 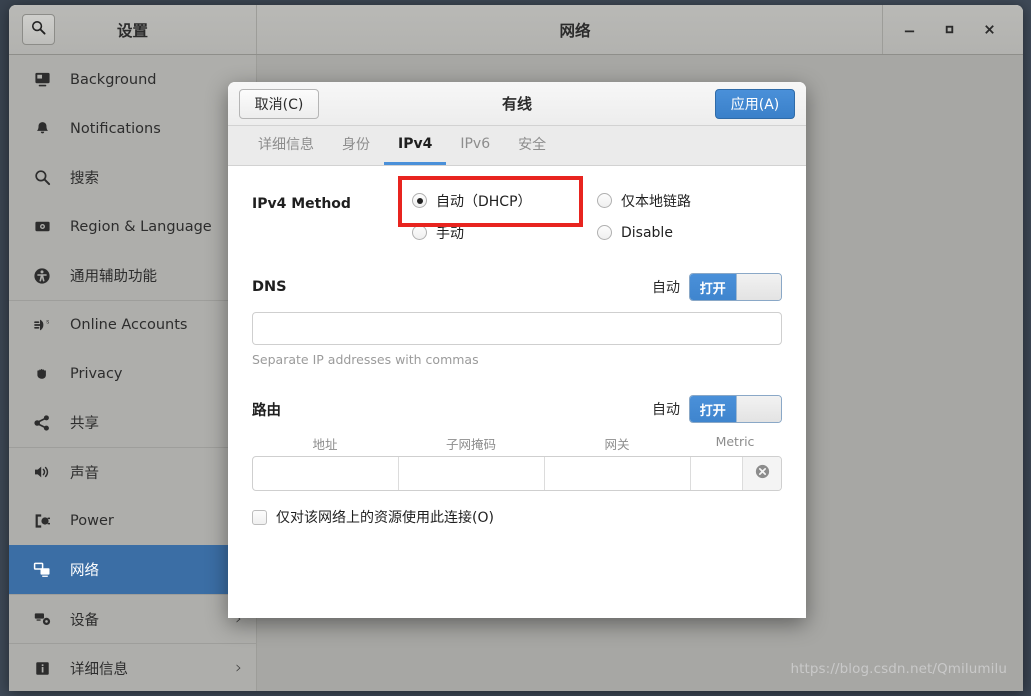 What do you see at coordinates (640, 29) in the screenshot?
I see `titlebar-network-side: 网络` at bounding box center [640, 29].